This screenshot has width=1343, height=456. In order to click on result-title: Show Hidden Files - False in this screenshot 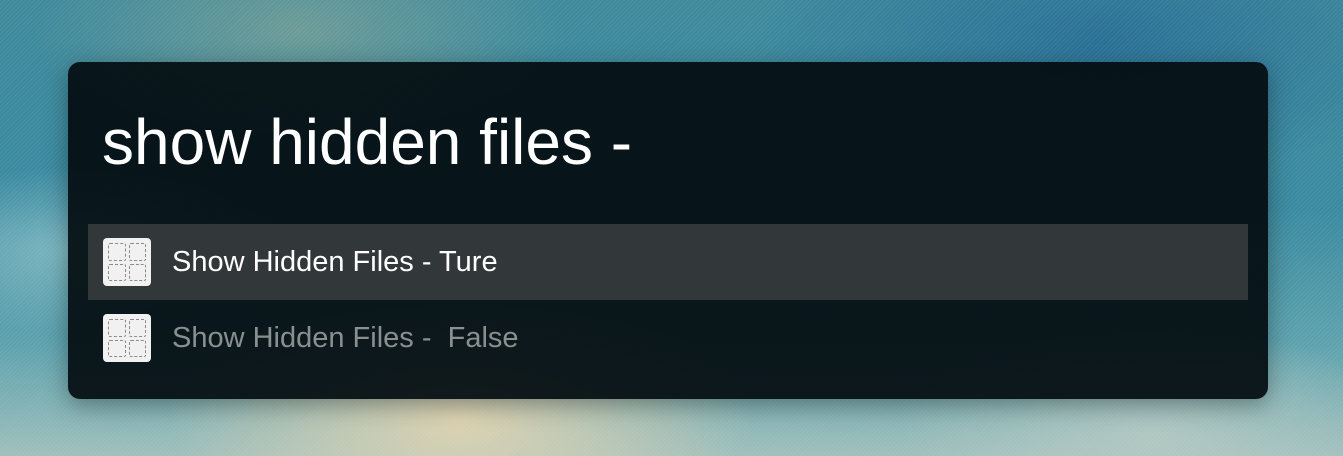, I will do `click(345, 337)`.